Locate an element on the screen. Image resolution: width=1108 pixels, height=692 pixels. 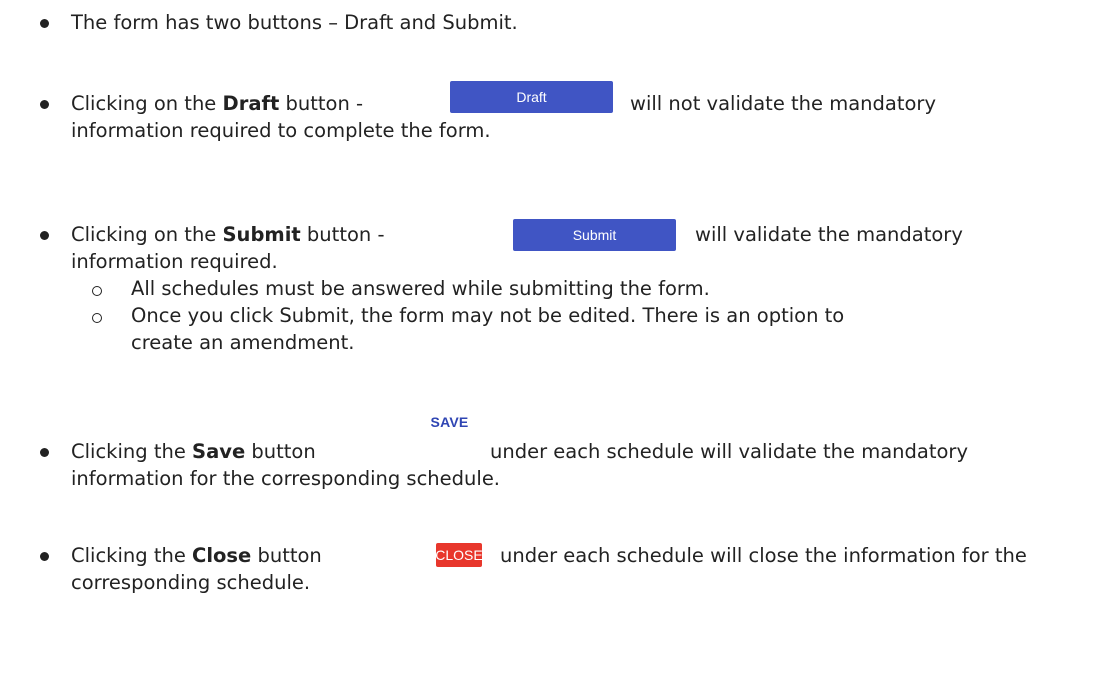
close-text-before: Clicking the is located at coordinates (132, 555).